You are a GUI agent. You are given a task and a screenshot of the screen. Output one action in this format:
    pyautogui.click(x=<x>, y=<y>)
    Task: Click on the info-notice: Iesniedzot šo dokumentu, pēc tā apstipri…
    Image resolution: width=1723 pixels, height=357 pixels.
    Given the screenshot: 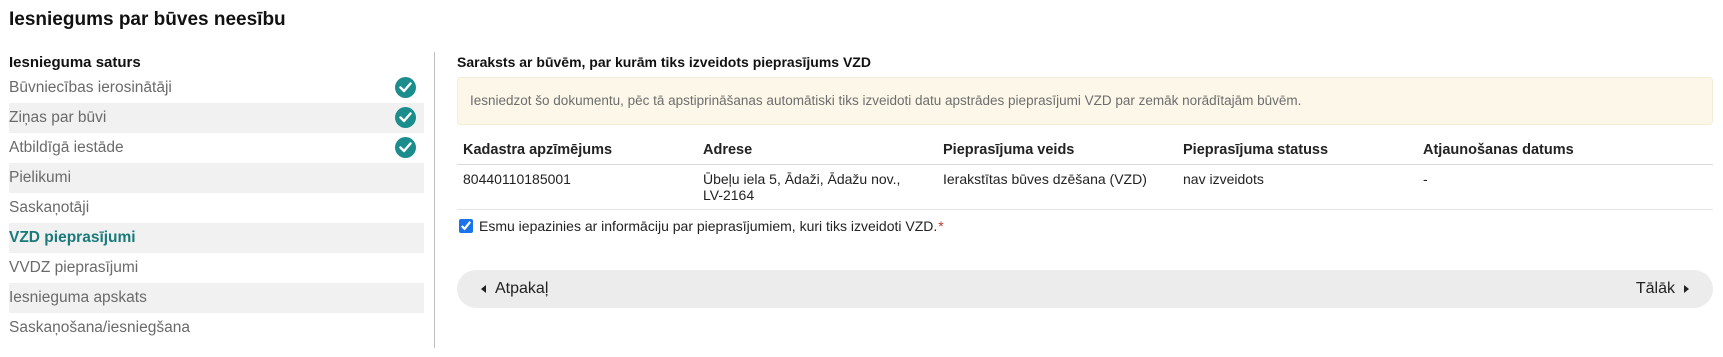 What is the action you would take?
    pyautogui.click(x=1085, y=101)
    